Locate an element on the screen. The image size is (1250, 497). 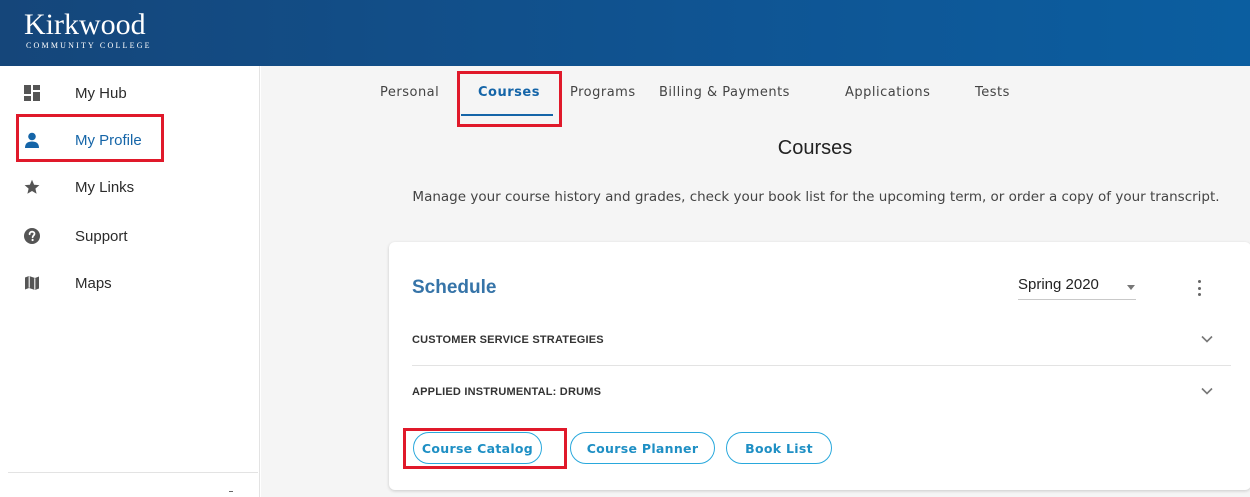
sidebar-item-label: My Profile is located at coordinates (108, 140).